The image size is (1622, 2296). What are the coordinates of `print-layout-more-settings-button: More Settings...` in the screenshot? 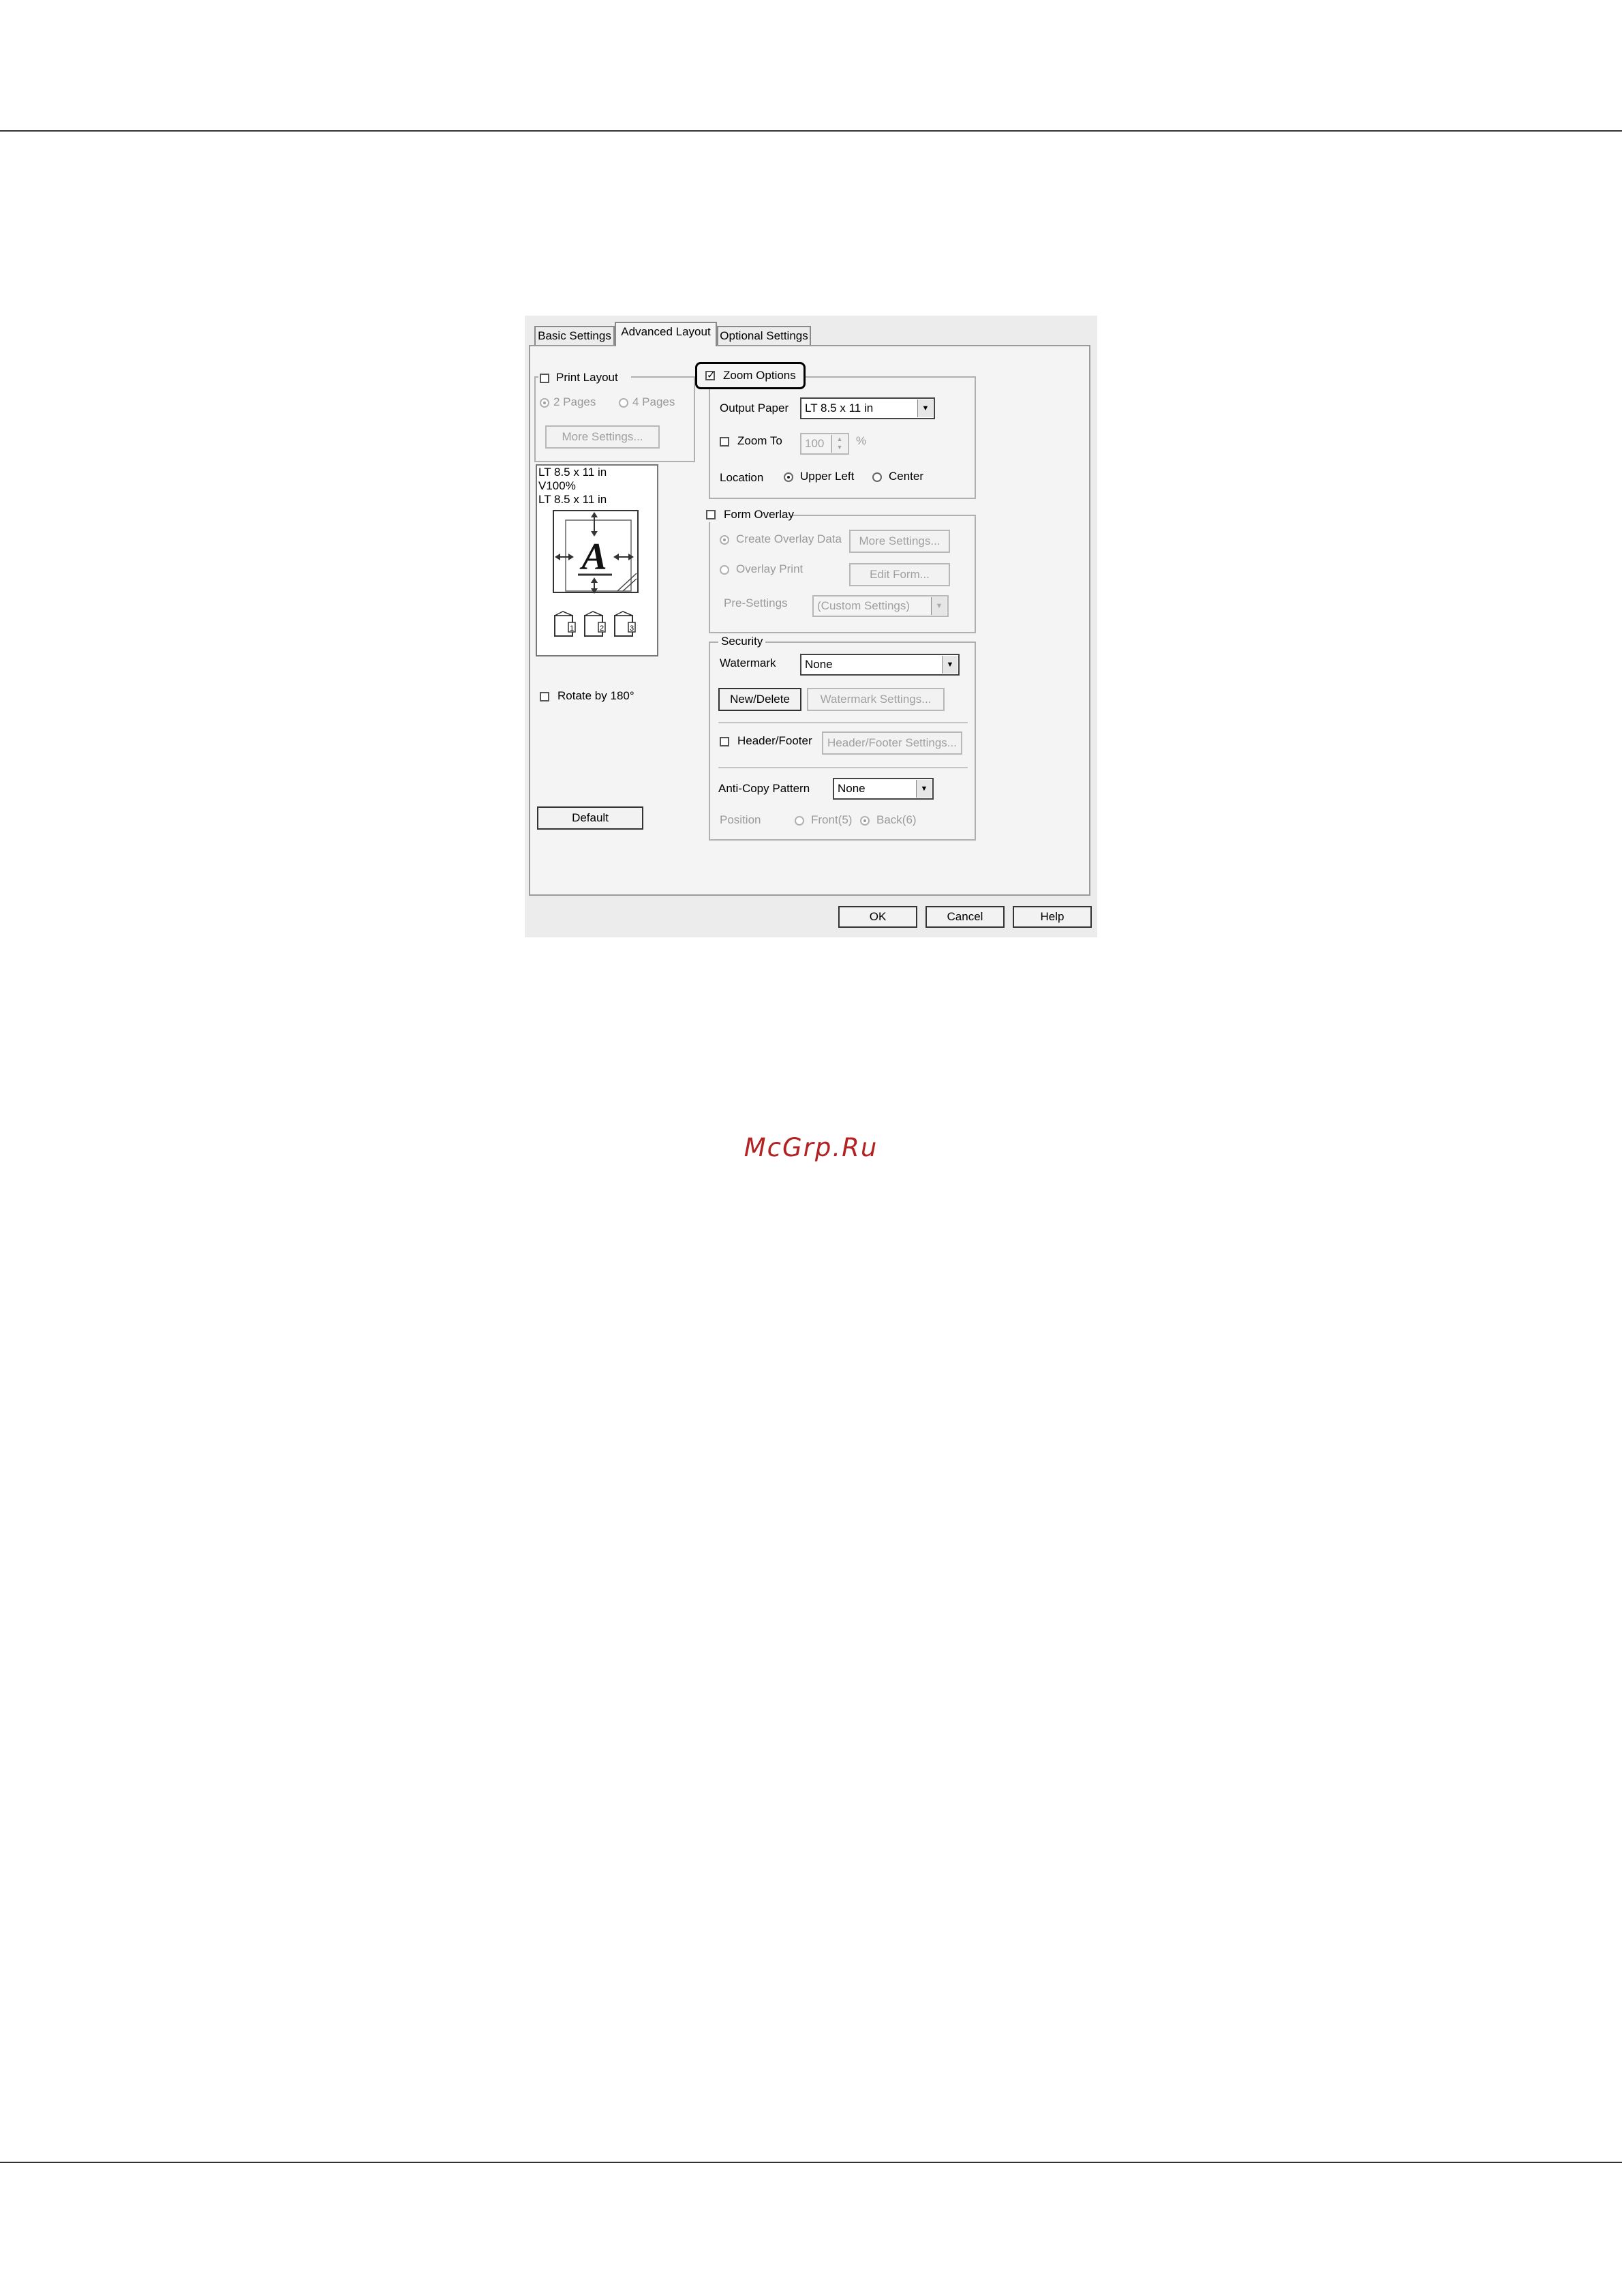 It's located at (602, 437).